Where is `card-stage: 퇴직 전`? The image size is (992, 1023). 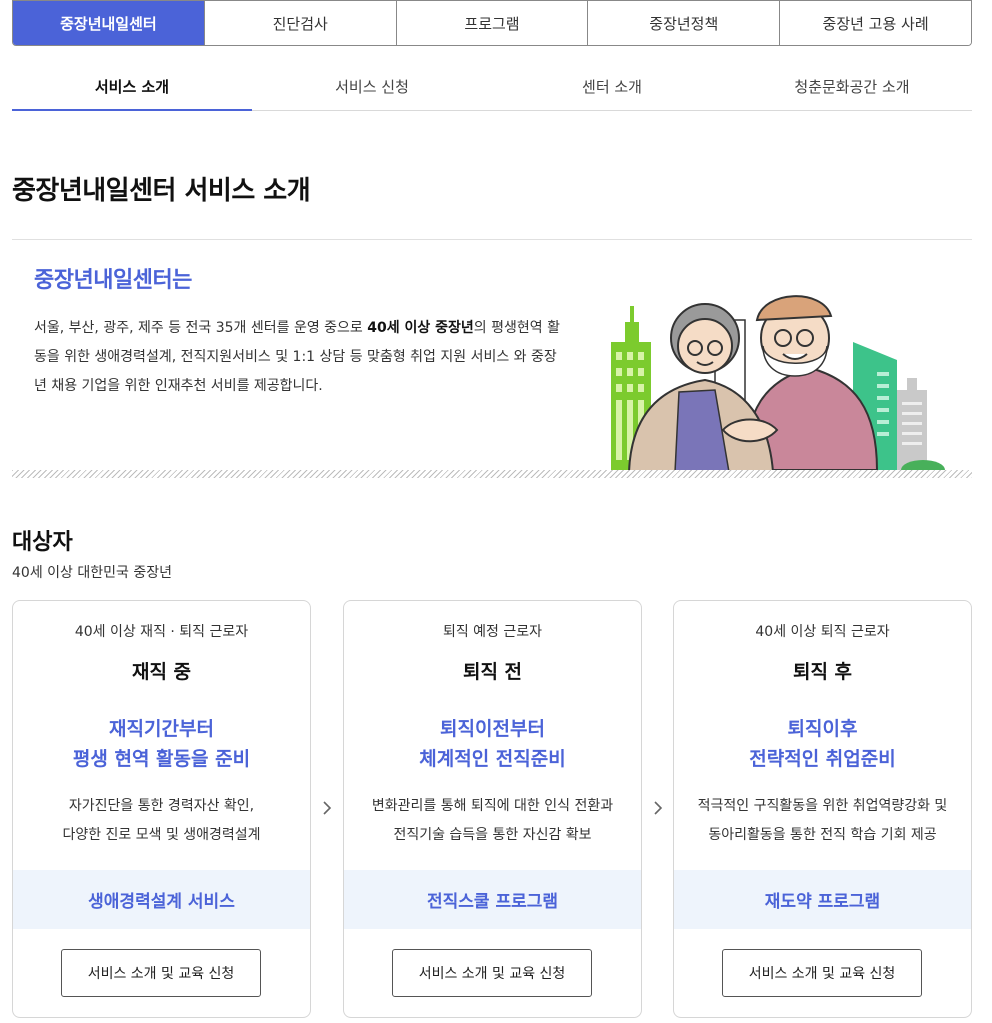 card-stage: 퇴직 전 is located at coordinates (492, 672).